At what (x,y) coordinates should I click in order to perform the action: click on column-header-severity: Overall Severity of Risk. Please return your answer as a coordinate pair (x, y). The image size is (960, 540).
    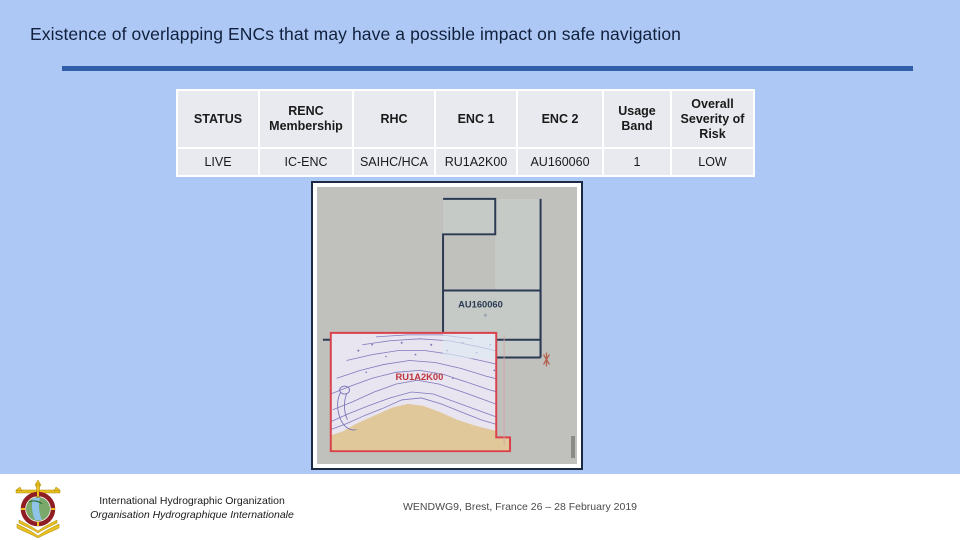
    Looking at the image, I should click on (712, 119).